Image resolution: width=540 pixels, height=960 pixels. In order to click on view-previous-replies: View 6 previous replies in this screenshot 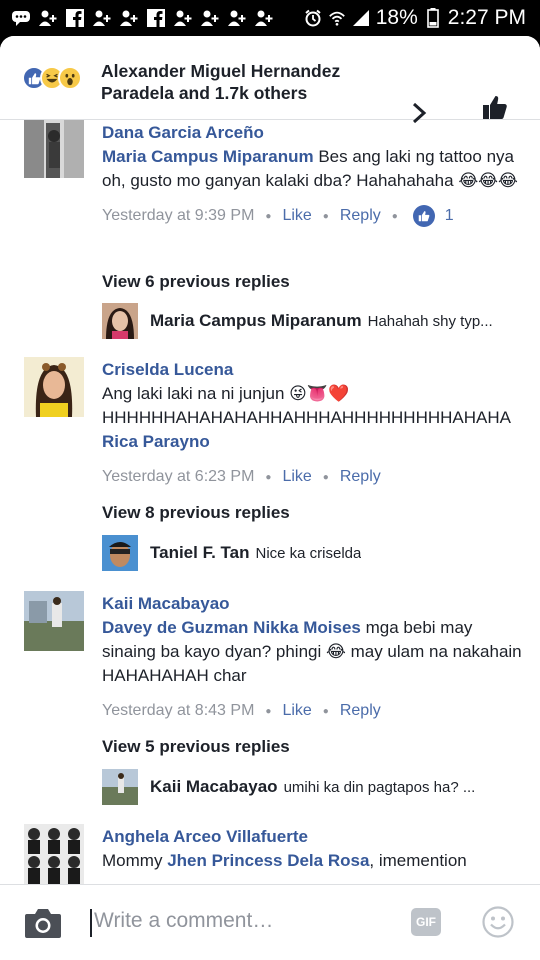, I will do `click(196, 282)`.